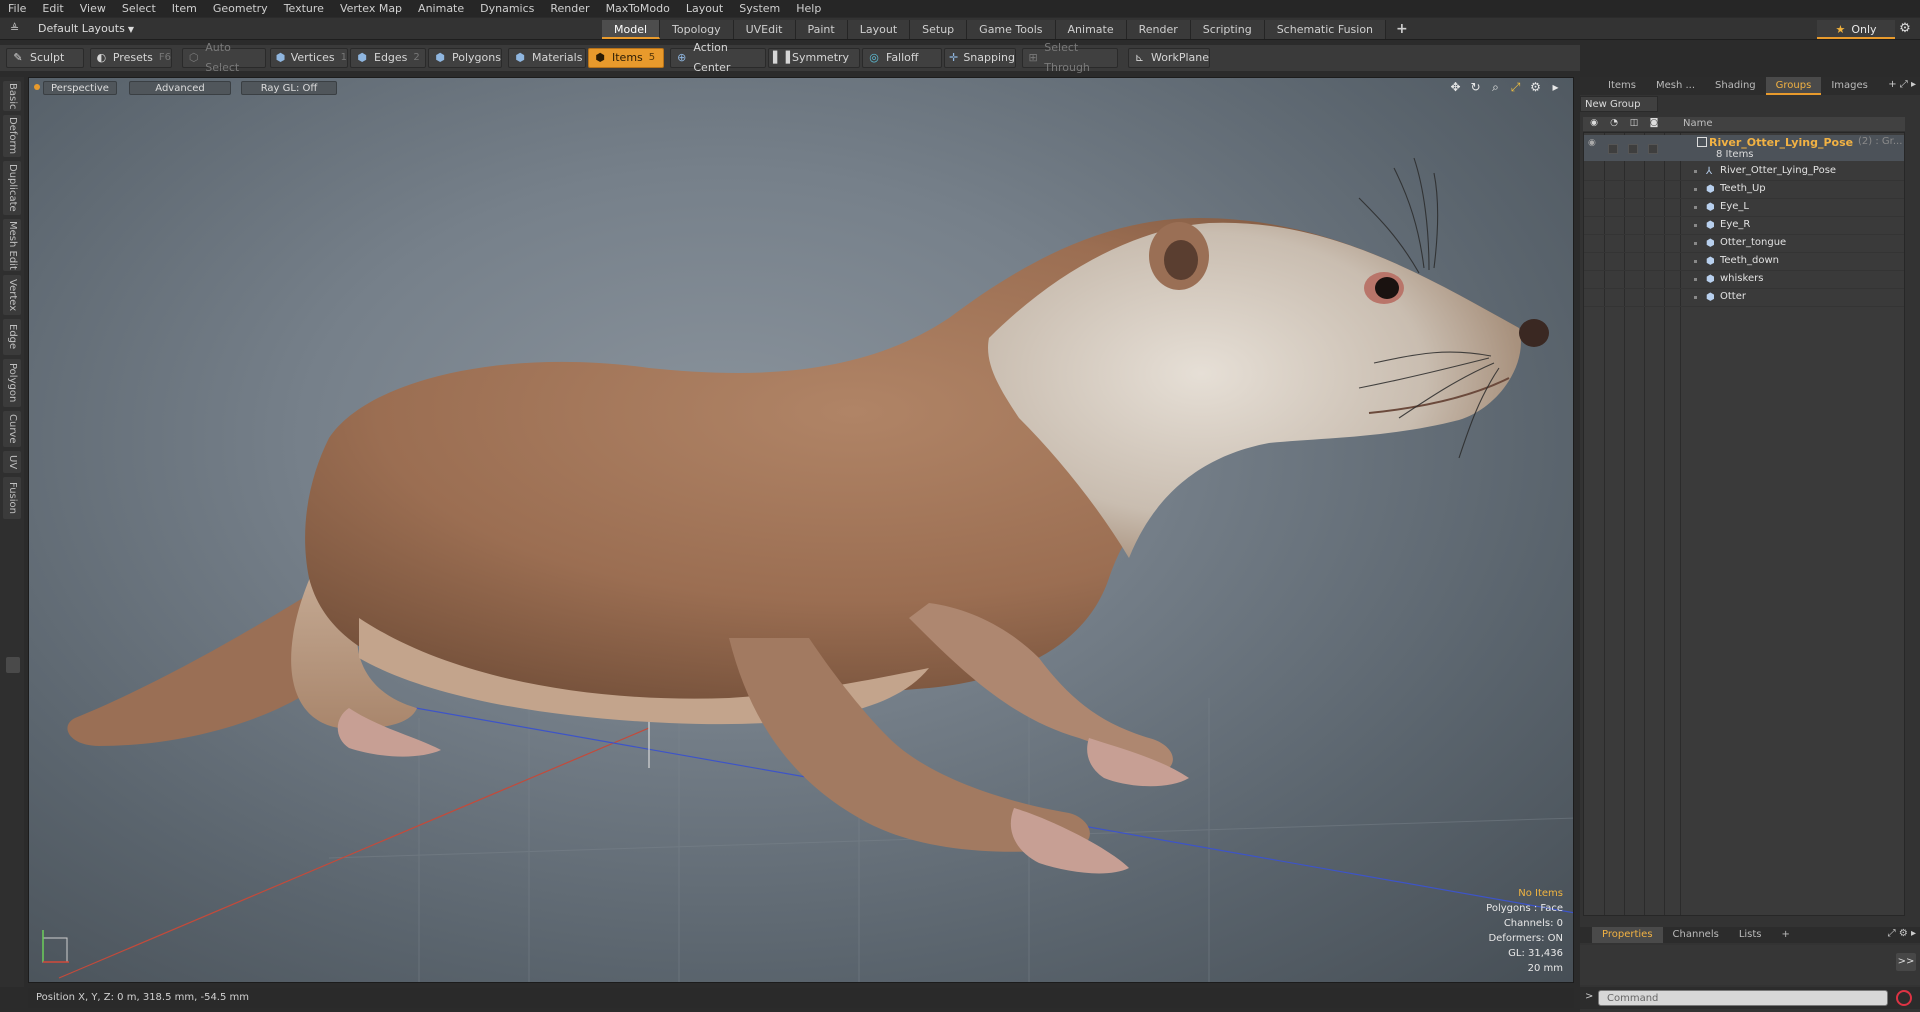  What do you see at coordinates (16, 29) in the screenshot?
I see `layout-menu-icon: ≜` at bounding box center [16, 29].